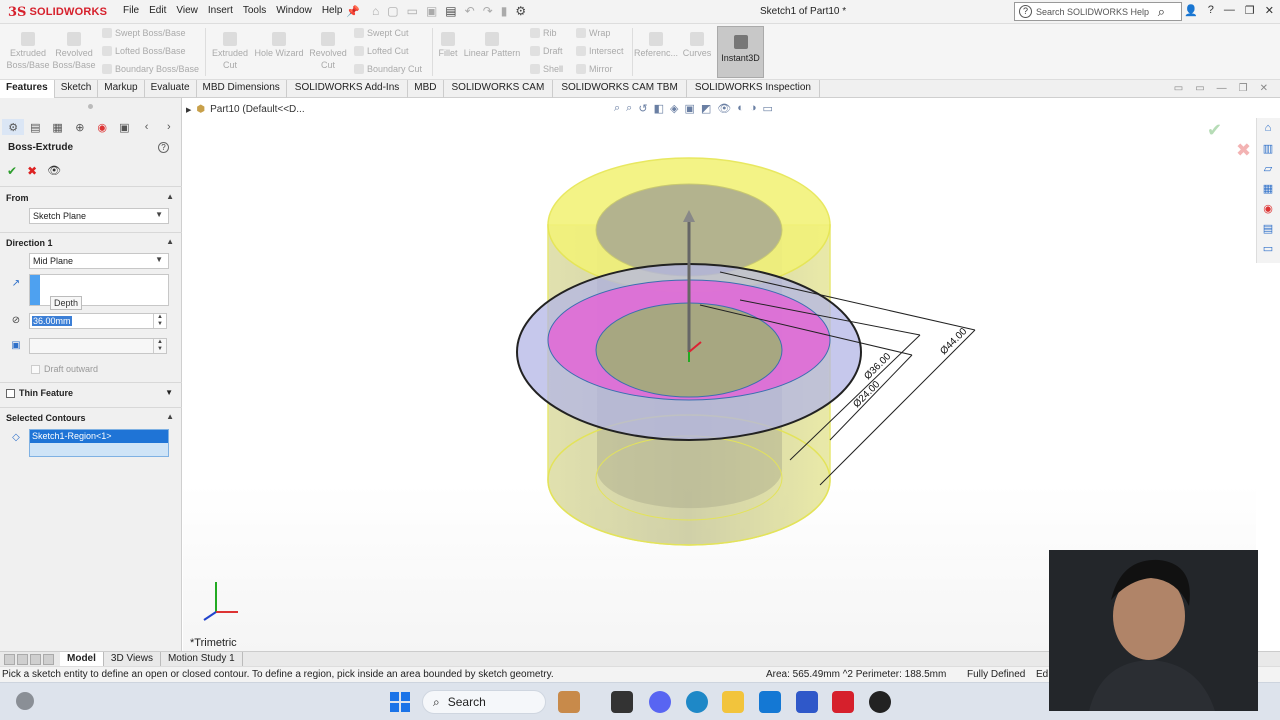 This screenshot has height=720, width=1280. Describe the element at coordinates (674, 108) in the screenshot. I see `dynamic-annotation-icon: ◈` at that location.